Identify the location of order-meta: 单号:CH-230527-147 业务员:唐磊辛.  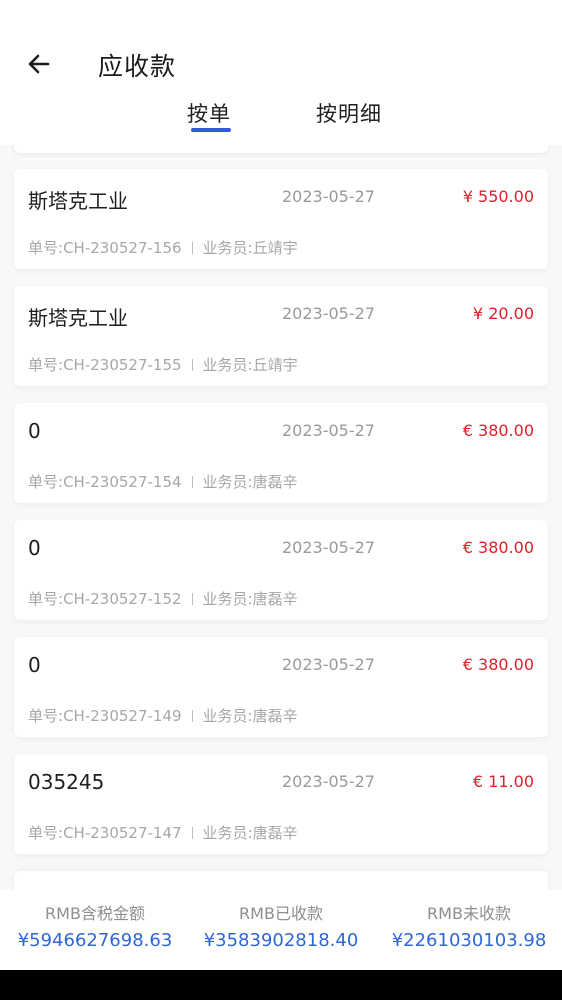
(163, 832).